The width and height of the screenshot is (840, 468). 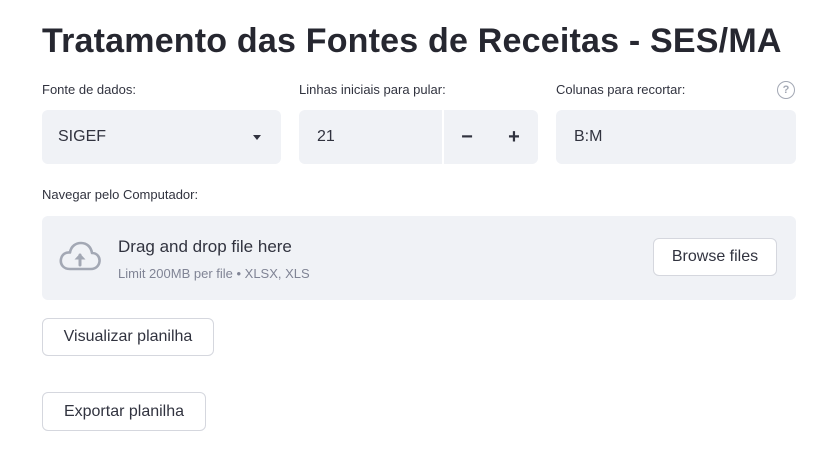 What do you see at coordinates (205, 246) in the screenshot?
I see `dropzone-instructions: Drag and drop file here` at bounding box center [205, 246].